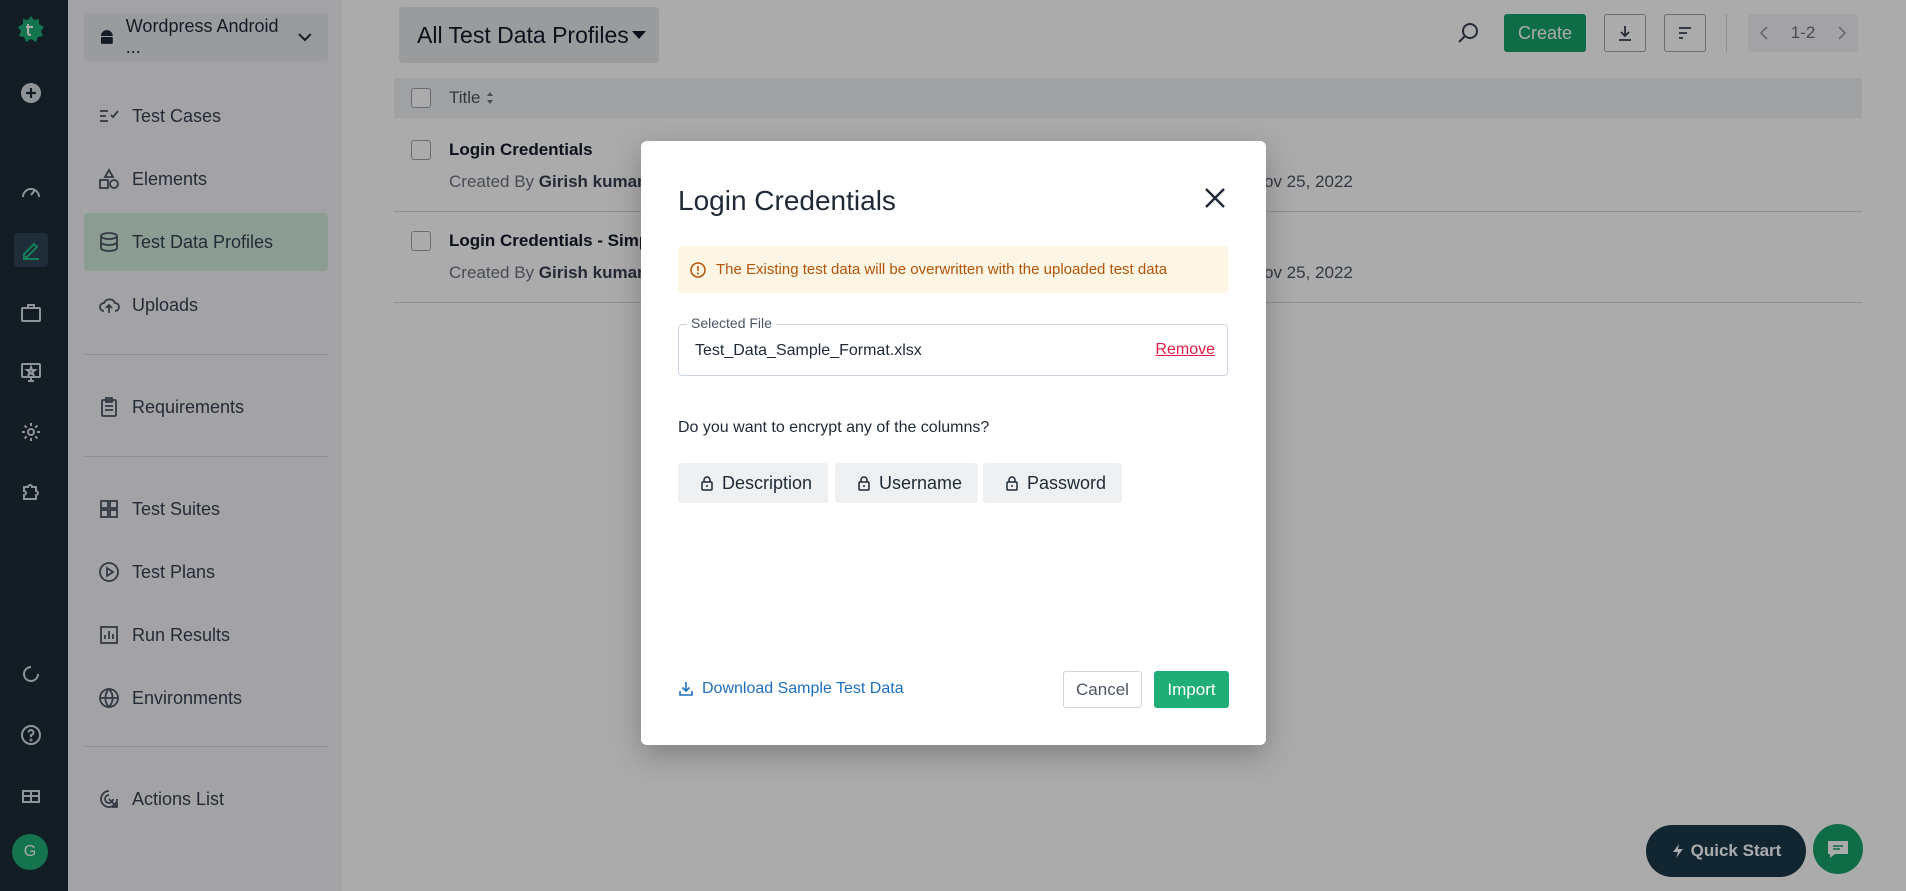 The height and width of the screenshot is (891, 1906). What do you see at coordinates (787, 200) in the screenshot?
I see `dialog-title: Login Credentials` at bounding box center [787, 200].